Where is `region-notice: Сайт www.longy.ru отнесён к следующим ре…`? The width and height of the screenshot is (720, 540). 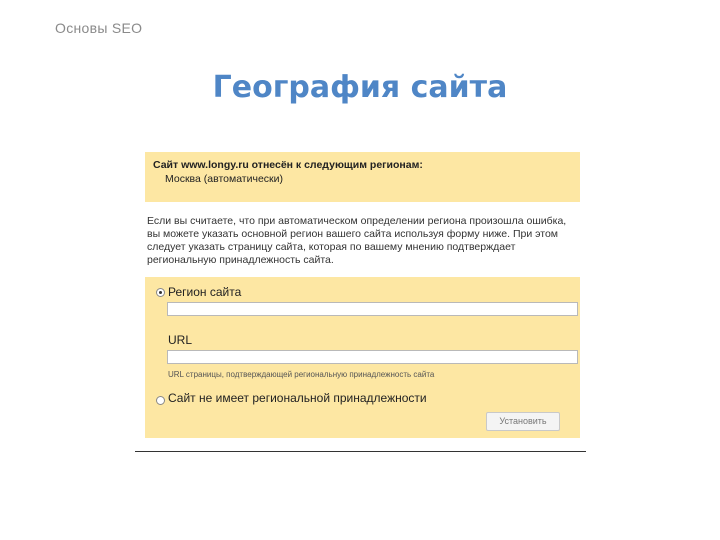
region-notice: Сайт www.longy.ru отнесён к следующим ре… is located at coordinates (362, 177).